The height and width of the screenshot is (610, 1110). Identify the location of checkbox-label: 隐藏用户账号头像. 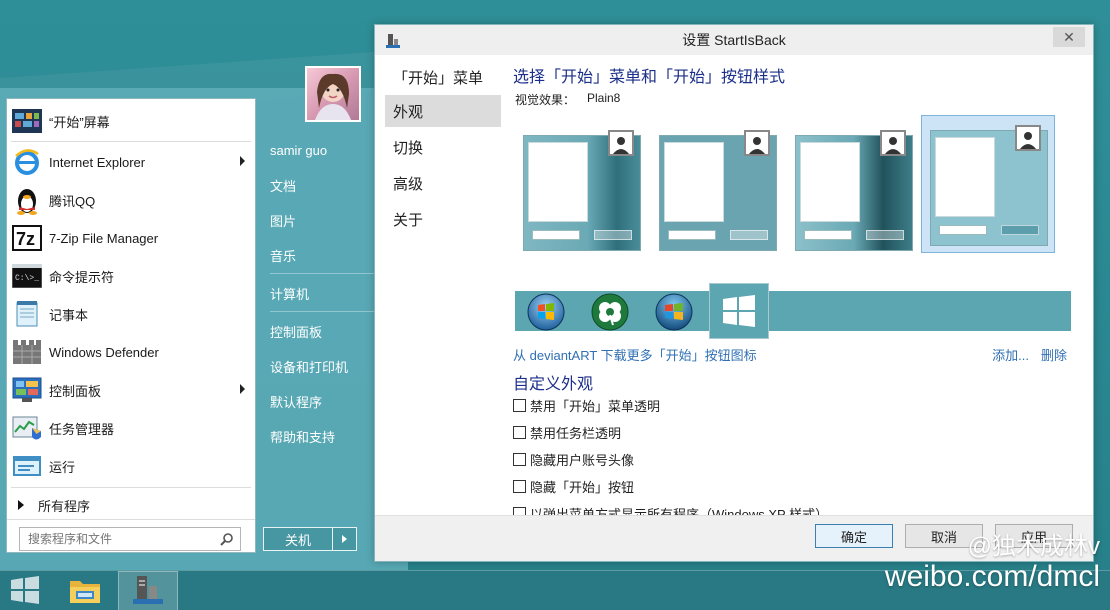
(582, 460).